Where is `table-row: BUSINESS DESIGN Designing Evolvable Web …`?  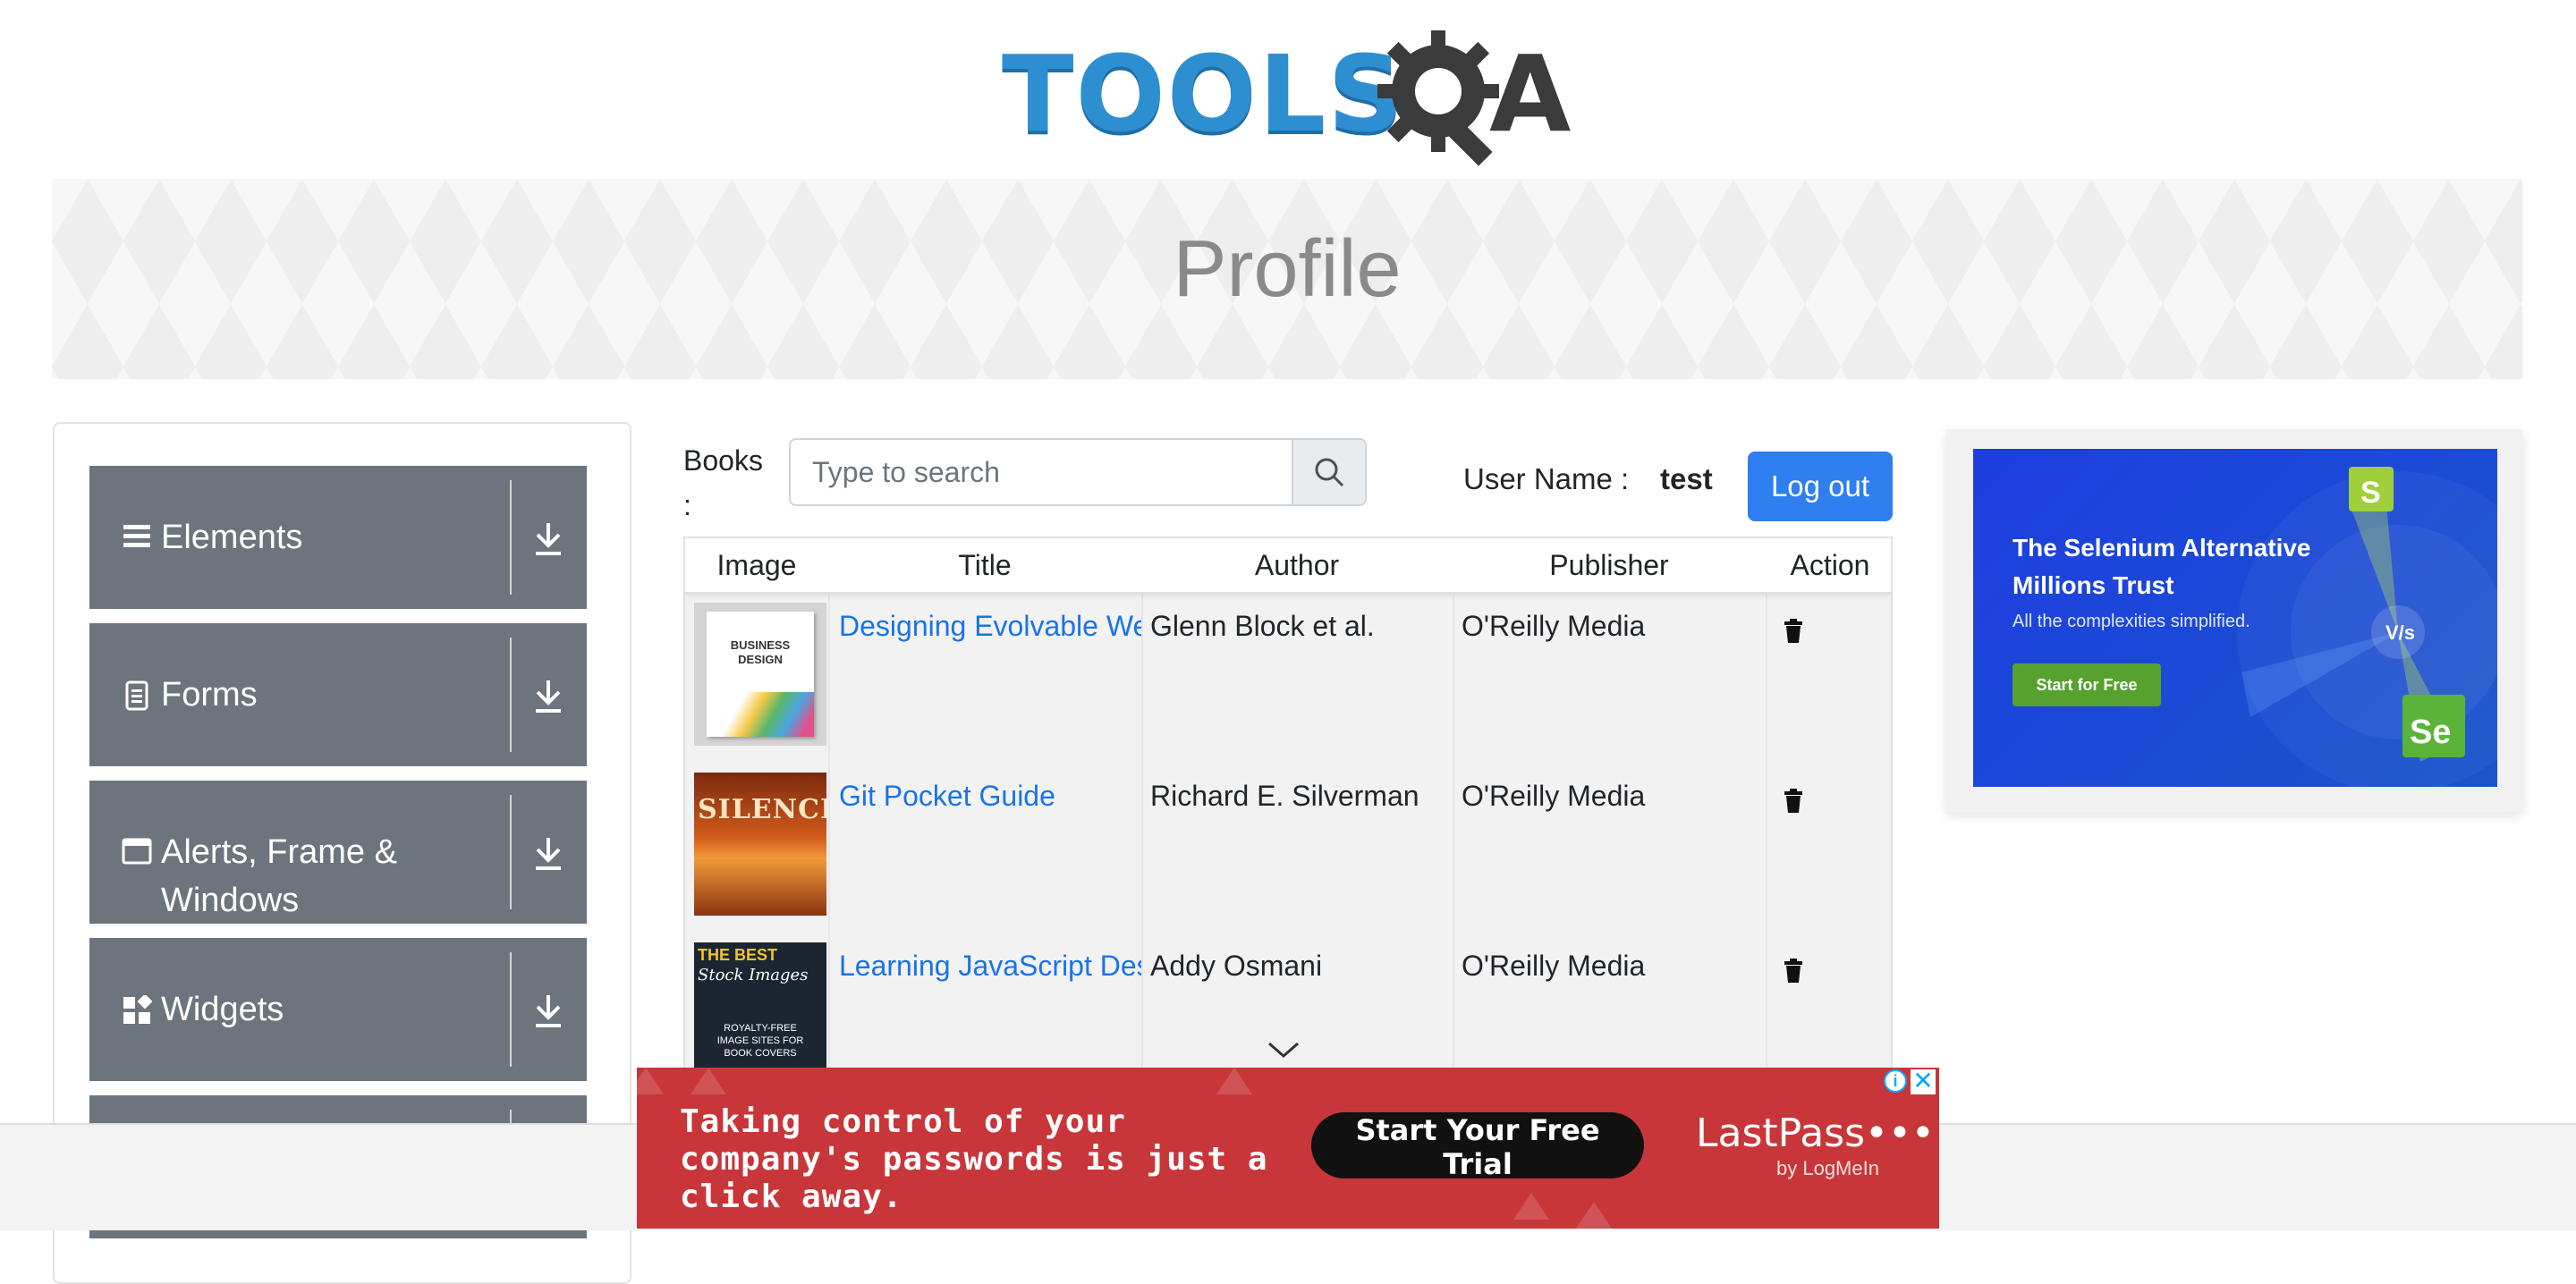
table-row: BUSINESS DESIGN Designing Evolvable Web … is located at coordinates (1288, 677).